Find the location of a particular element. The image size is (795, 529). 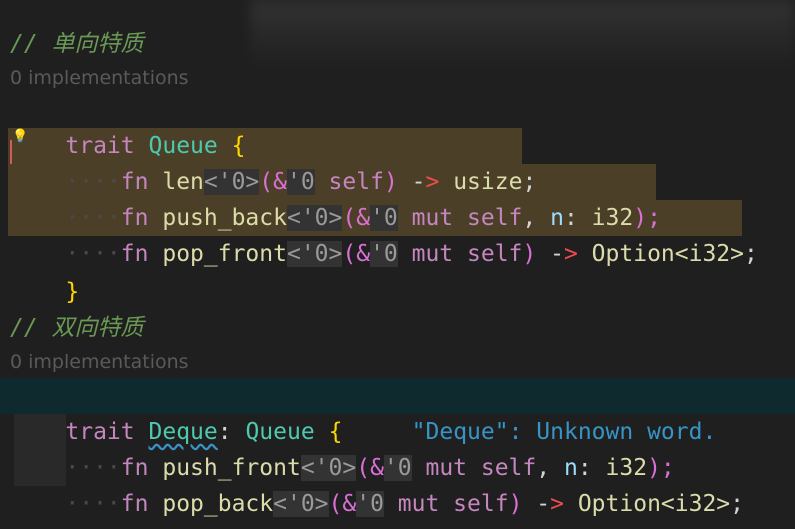

text-cursor is located at coordinates (11, 152).